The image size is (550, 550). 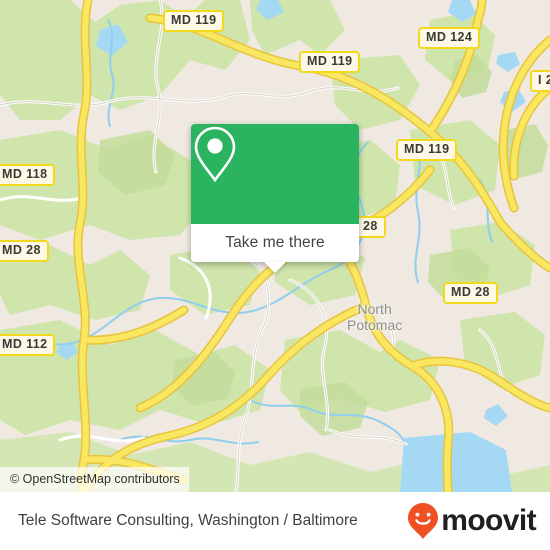 I want to click on road-shield: I 270, so click(x=540, y=81).